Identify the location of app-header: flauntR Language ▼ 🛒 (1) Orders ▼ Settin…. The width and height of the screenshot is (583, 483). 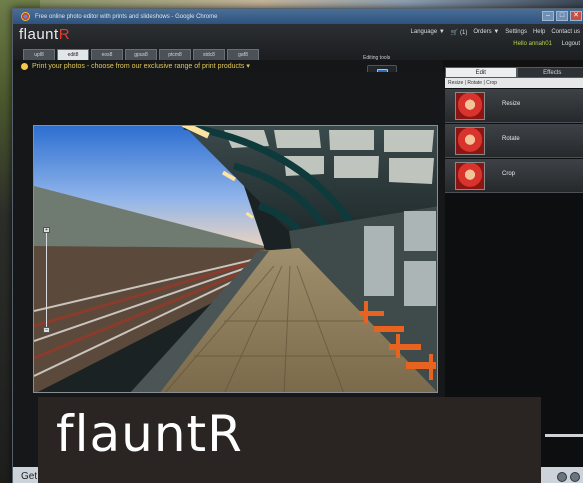
(298, 42).